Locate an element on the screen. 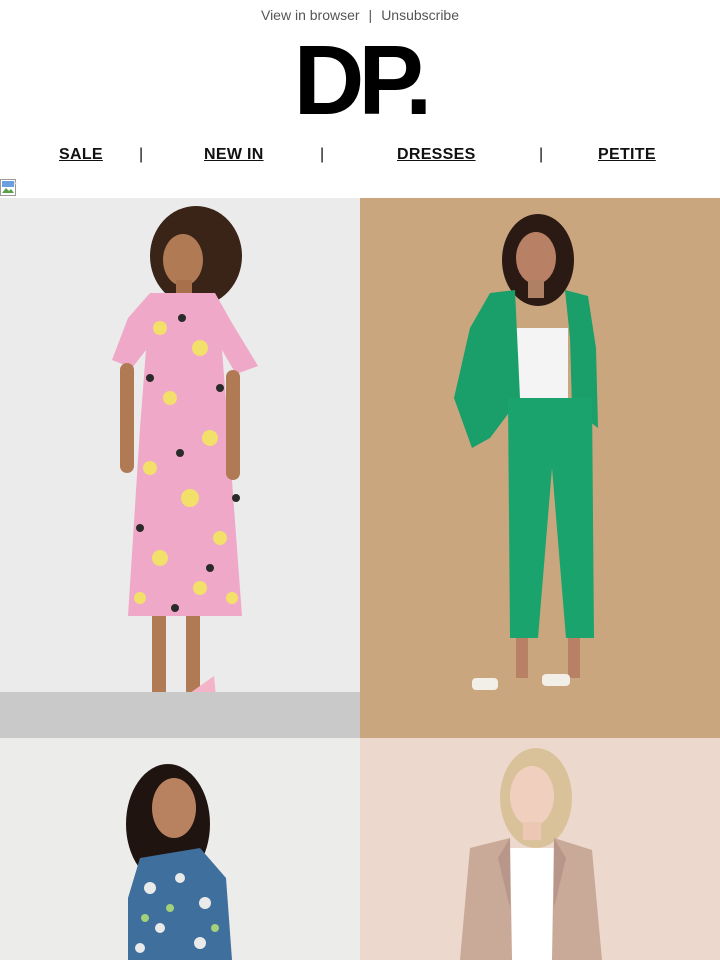 The image size is (720, 960). product-tile-blue-floral-dress is located at coordinates (180, 849).